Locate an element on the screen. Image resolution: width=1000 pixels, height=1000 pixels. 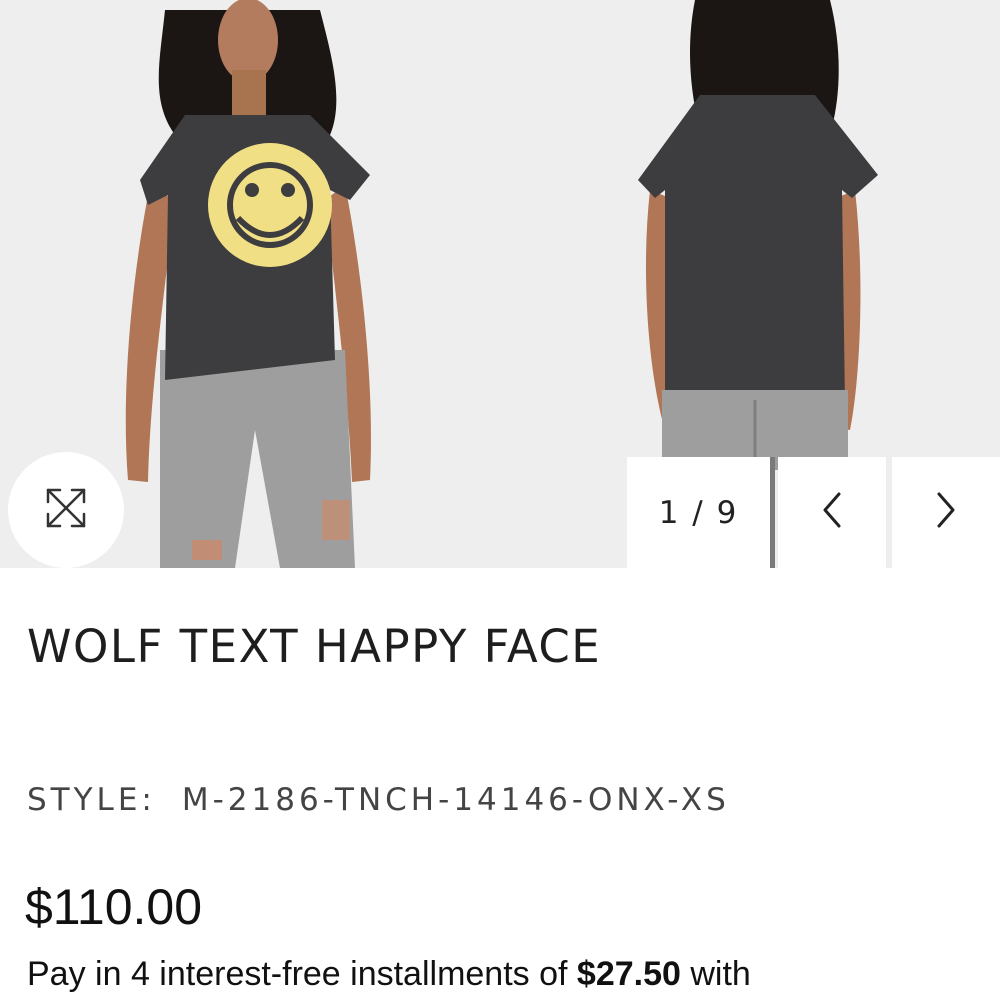
expand-arrows-icon is located at coordinates (66, 510).